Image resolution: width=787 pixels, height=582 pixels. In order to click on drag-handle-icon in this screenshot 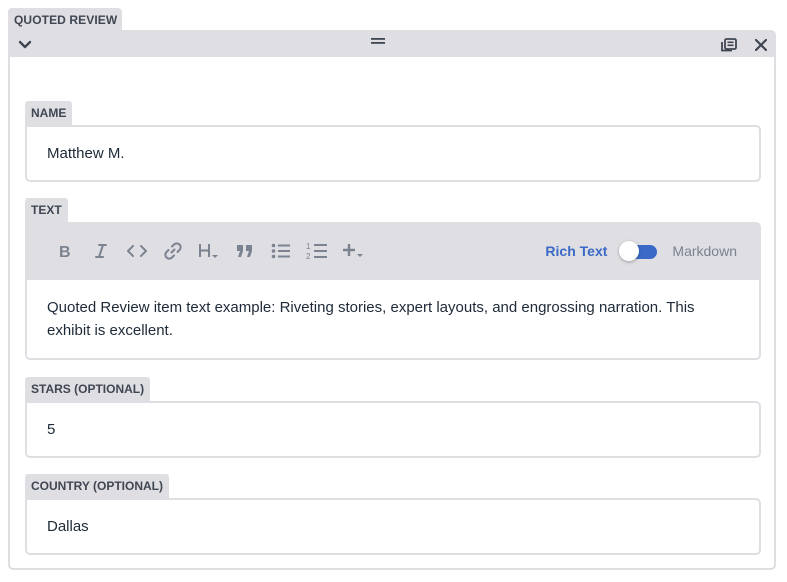, I will do `click(378, 41)`.